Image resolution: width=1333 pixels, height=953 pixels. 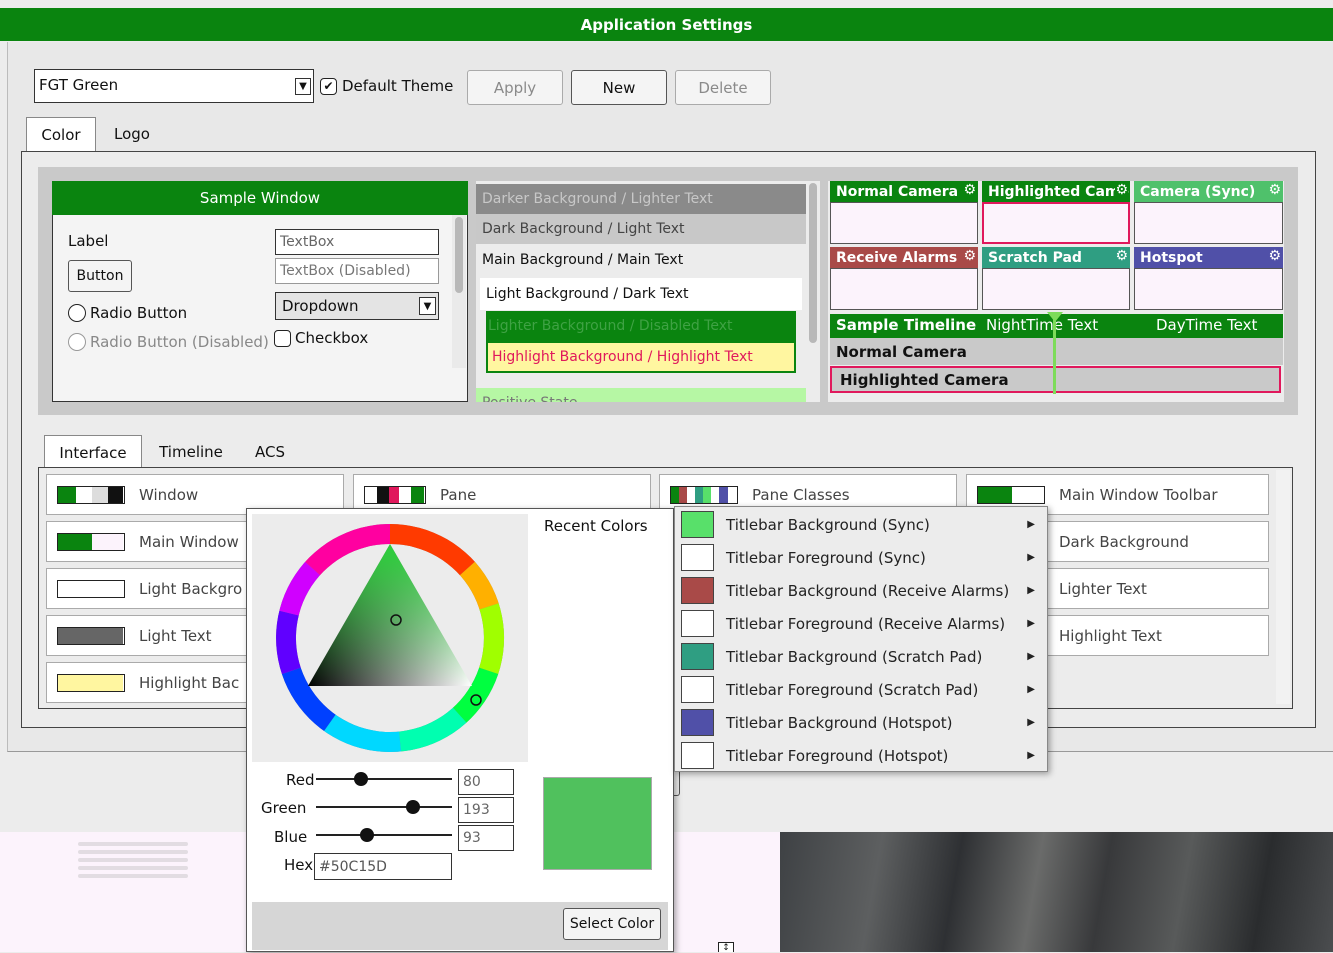 What do you see at coordinates (77, 342) in the screenshot?
I see `radio-icon` at bounding box center [77, 342].